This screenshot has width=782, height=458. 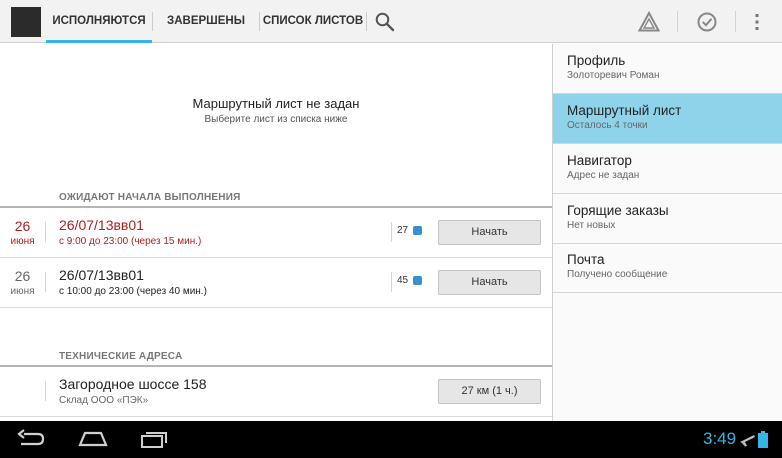 What do you see at coordinates (385, 22) in the screenshot?
I see `search-icon` at bounding box center [385, 22].